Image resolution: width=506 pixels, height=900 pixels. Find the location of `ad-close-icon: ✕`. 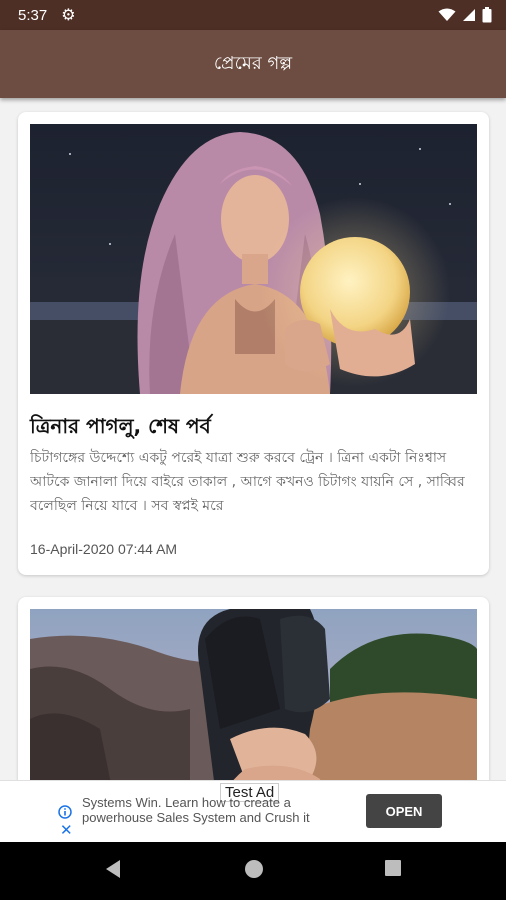

ad-close-icon: ✕ is located at coordinates (66, 830).